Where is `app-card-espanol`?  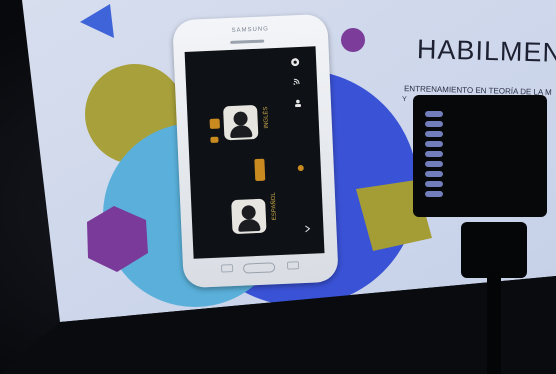 app-card-espanol is located at coordinates (249, 216).